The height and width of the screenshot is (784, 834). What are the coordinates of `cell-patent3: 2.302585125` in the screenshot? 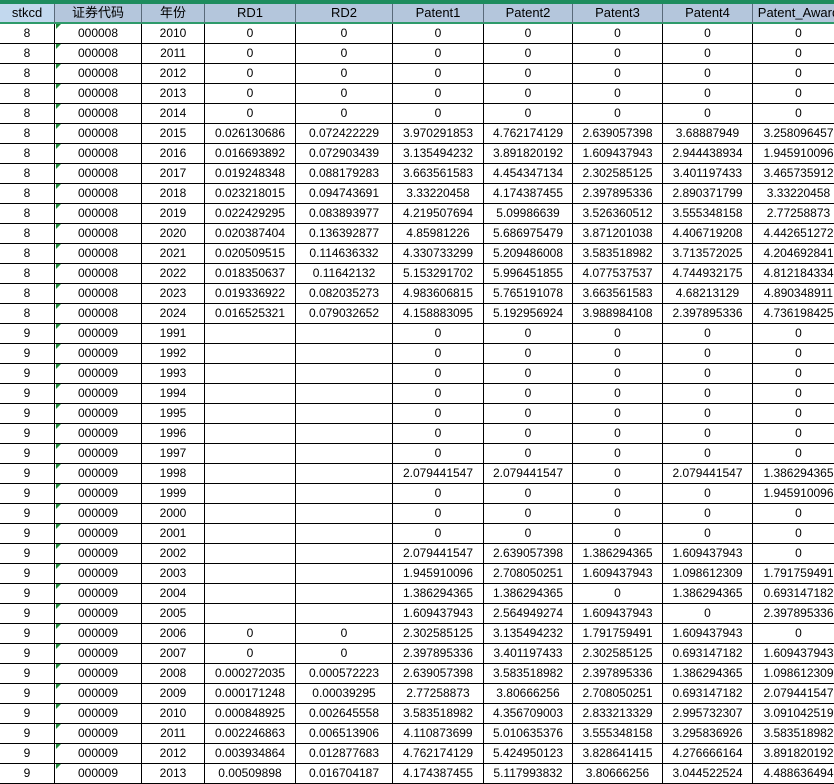 It's located at (618, 174).